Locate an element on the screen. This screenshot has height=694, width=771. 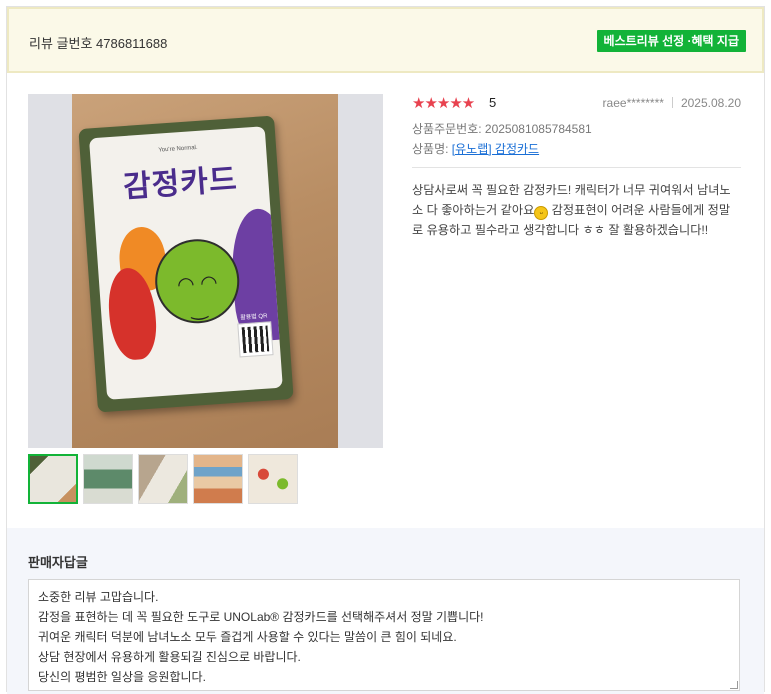
reply-line: 상담 현장에서 유용하게 활용되길 진심으로 바랍니다. is located at coordinates (169, 657).